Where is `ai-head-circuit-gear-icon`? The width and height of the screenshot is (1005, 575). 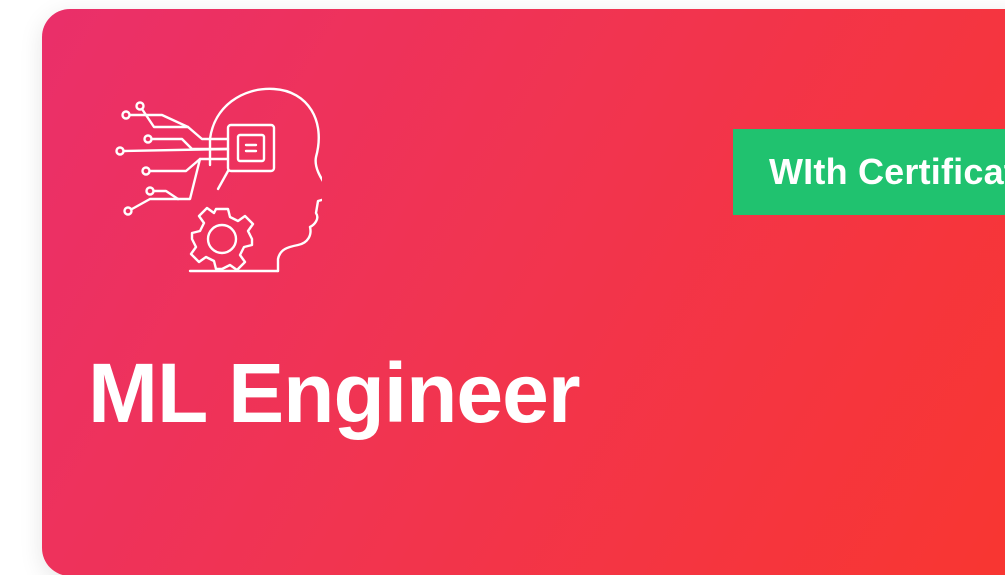 ai-head-circuit-gear-icon is located at coordinates (216, 176).